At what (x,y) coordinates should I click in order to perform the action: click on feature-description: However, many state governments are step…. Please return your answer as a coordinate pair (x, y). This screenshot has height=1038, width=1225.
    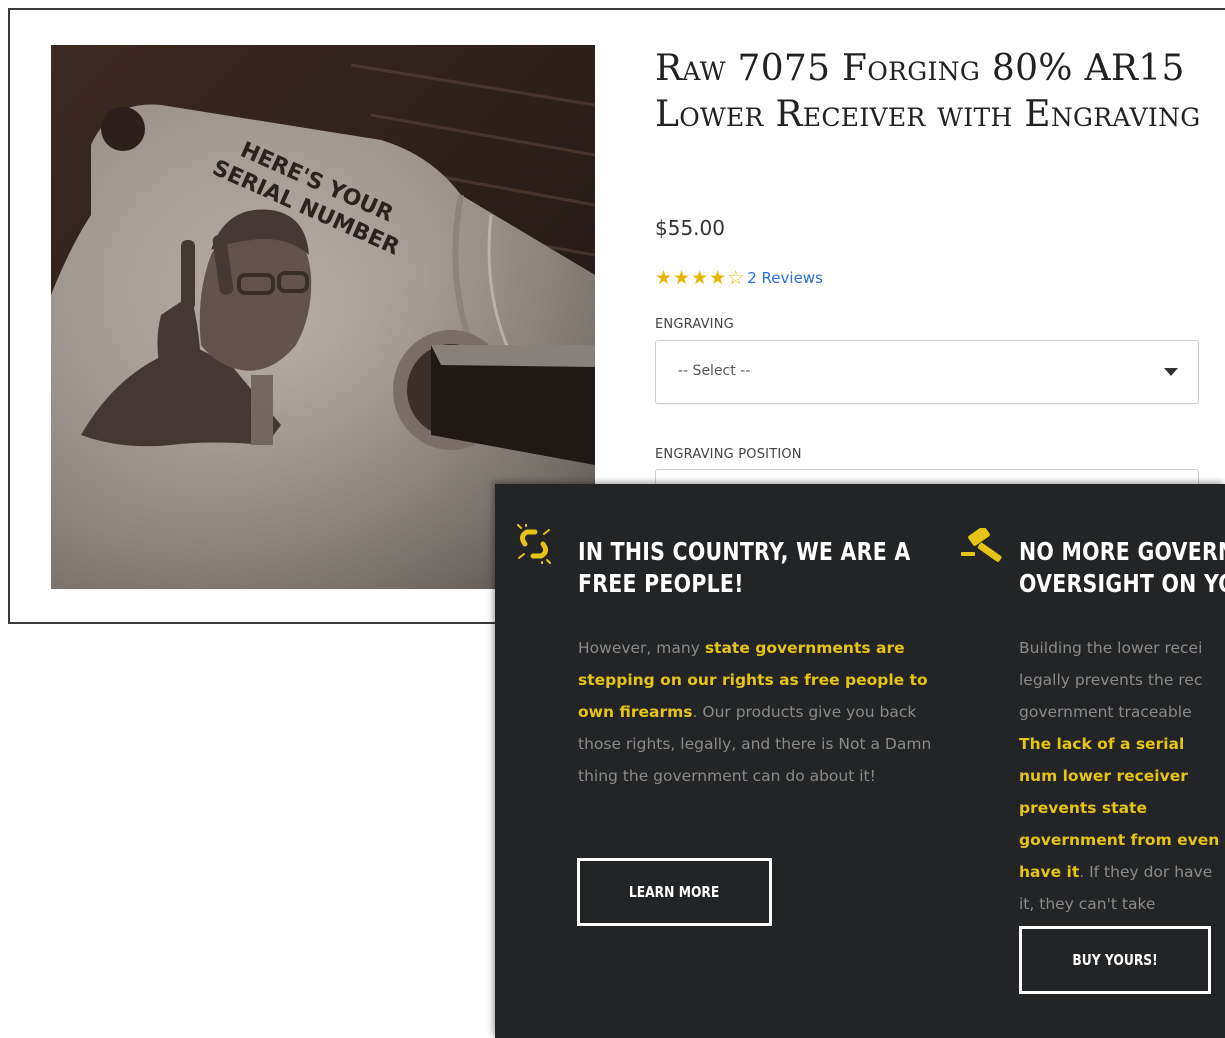
    Looking at the image, I should click on (758, 712).